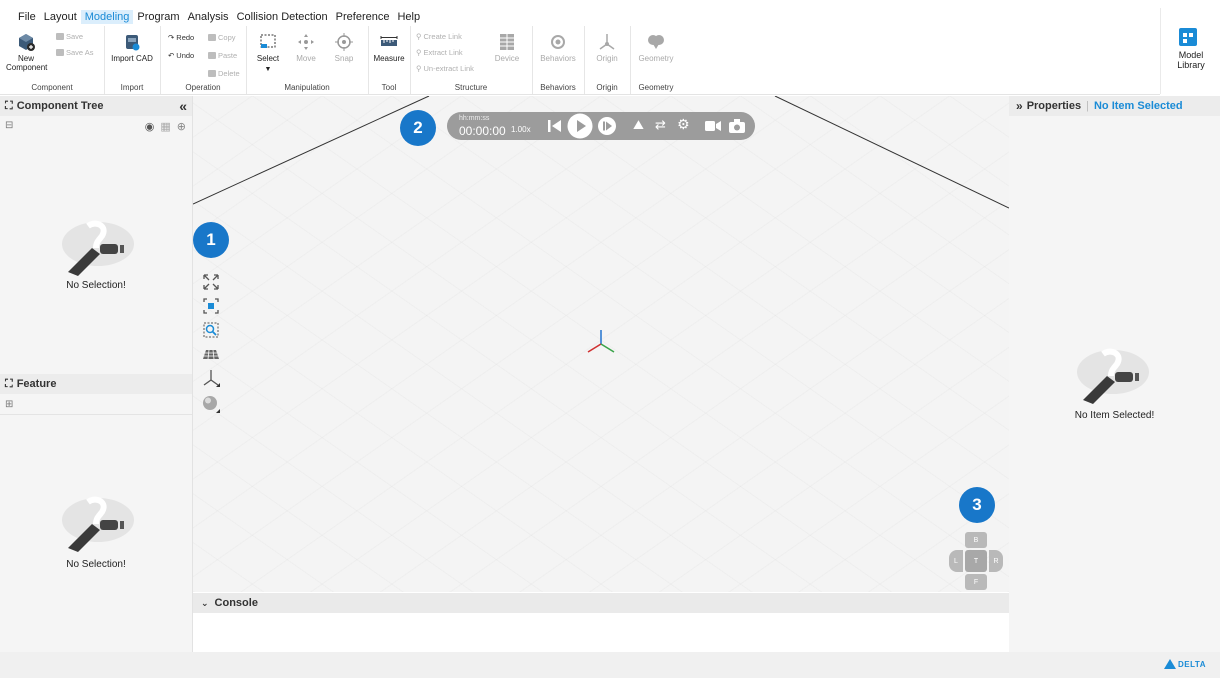  What do you see at coordinates (27, 17) in the screenshot?
I see `menu-file: File` at bounding box center [27, 17].